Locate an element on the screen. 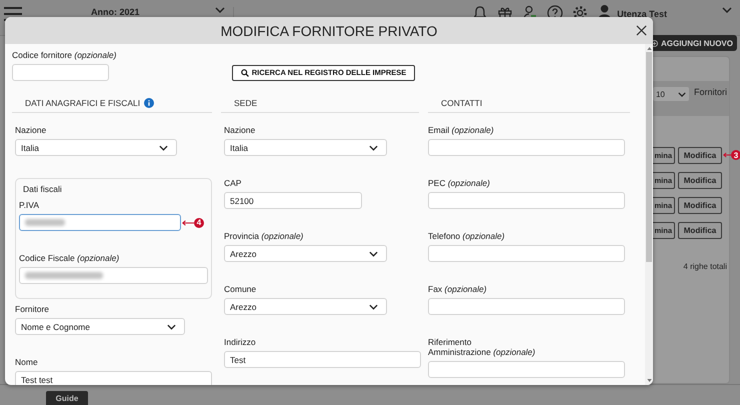 The height and width of the screenshot is (405, 740). field-label: Fax (opzionale) is located at coordinates (458, 289).